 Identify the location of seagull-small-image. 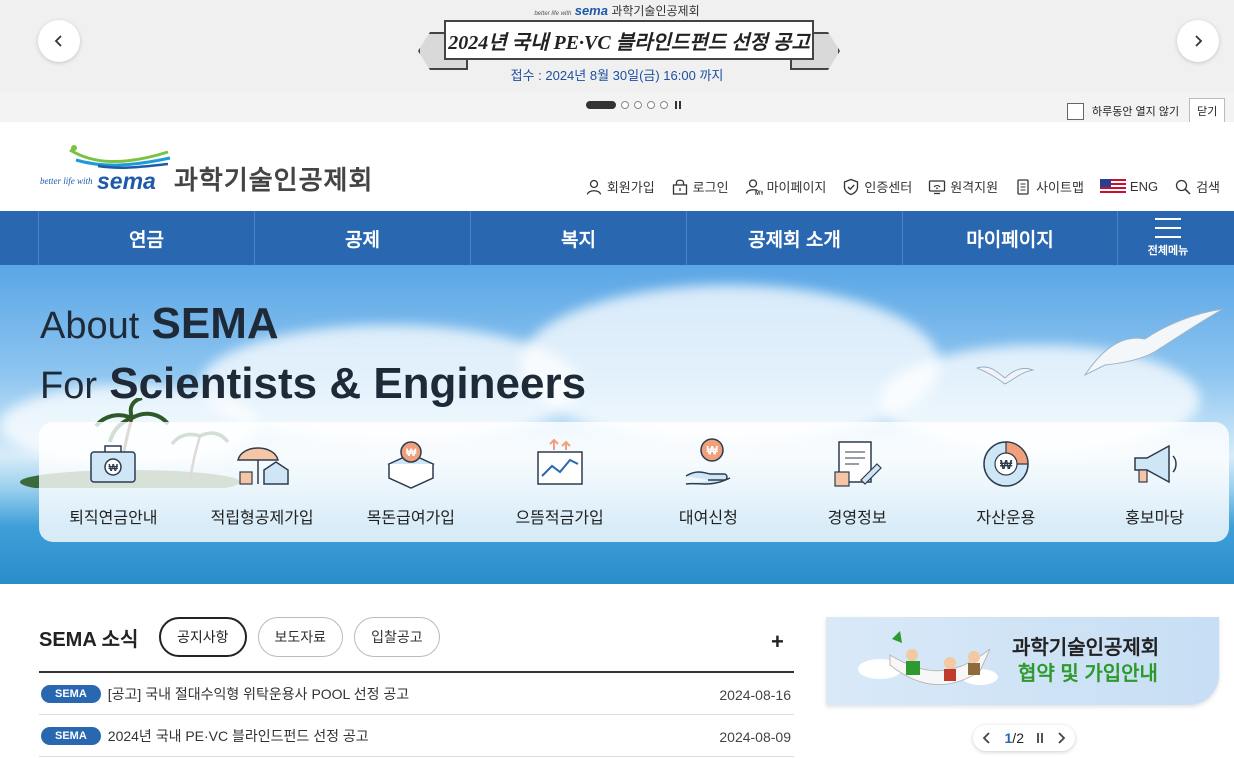
(1005, 375).